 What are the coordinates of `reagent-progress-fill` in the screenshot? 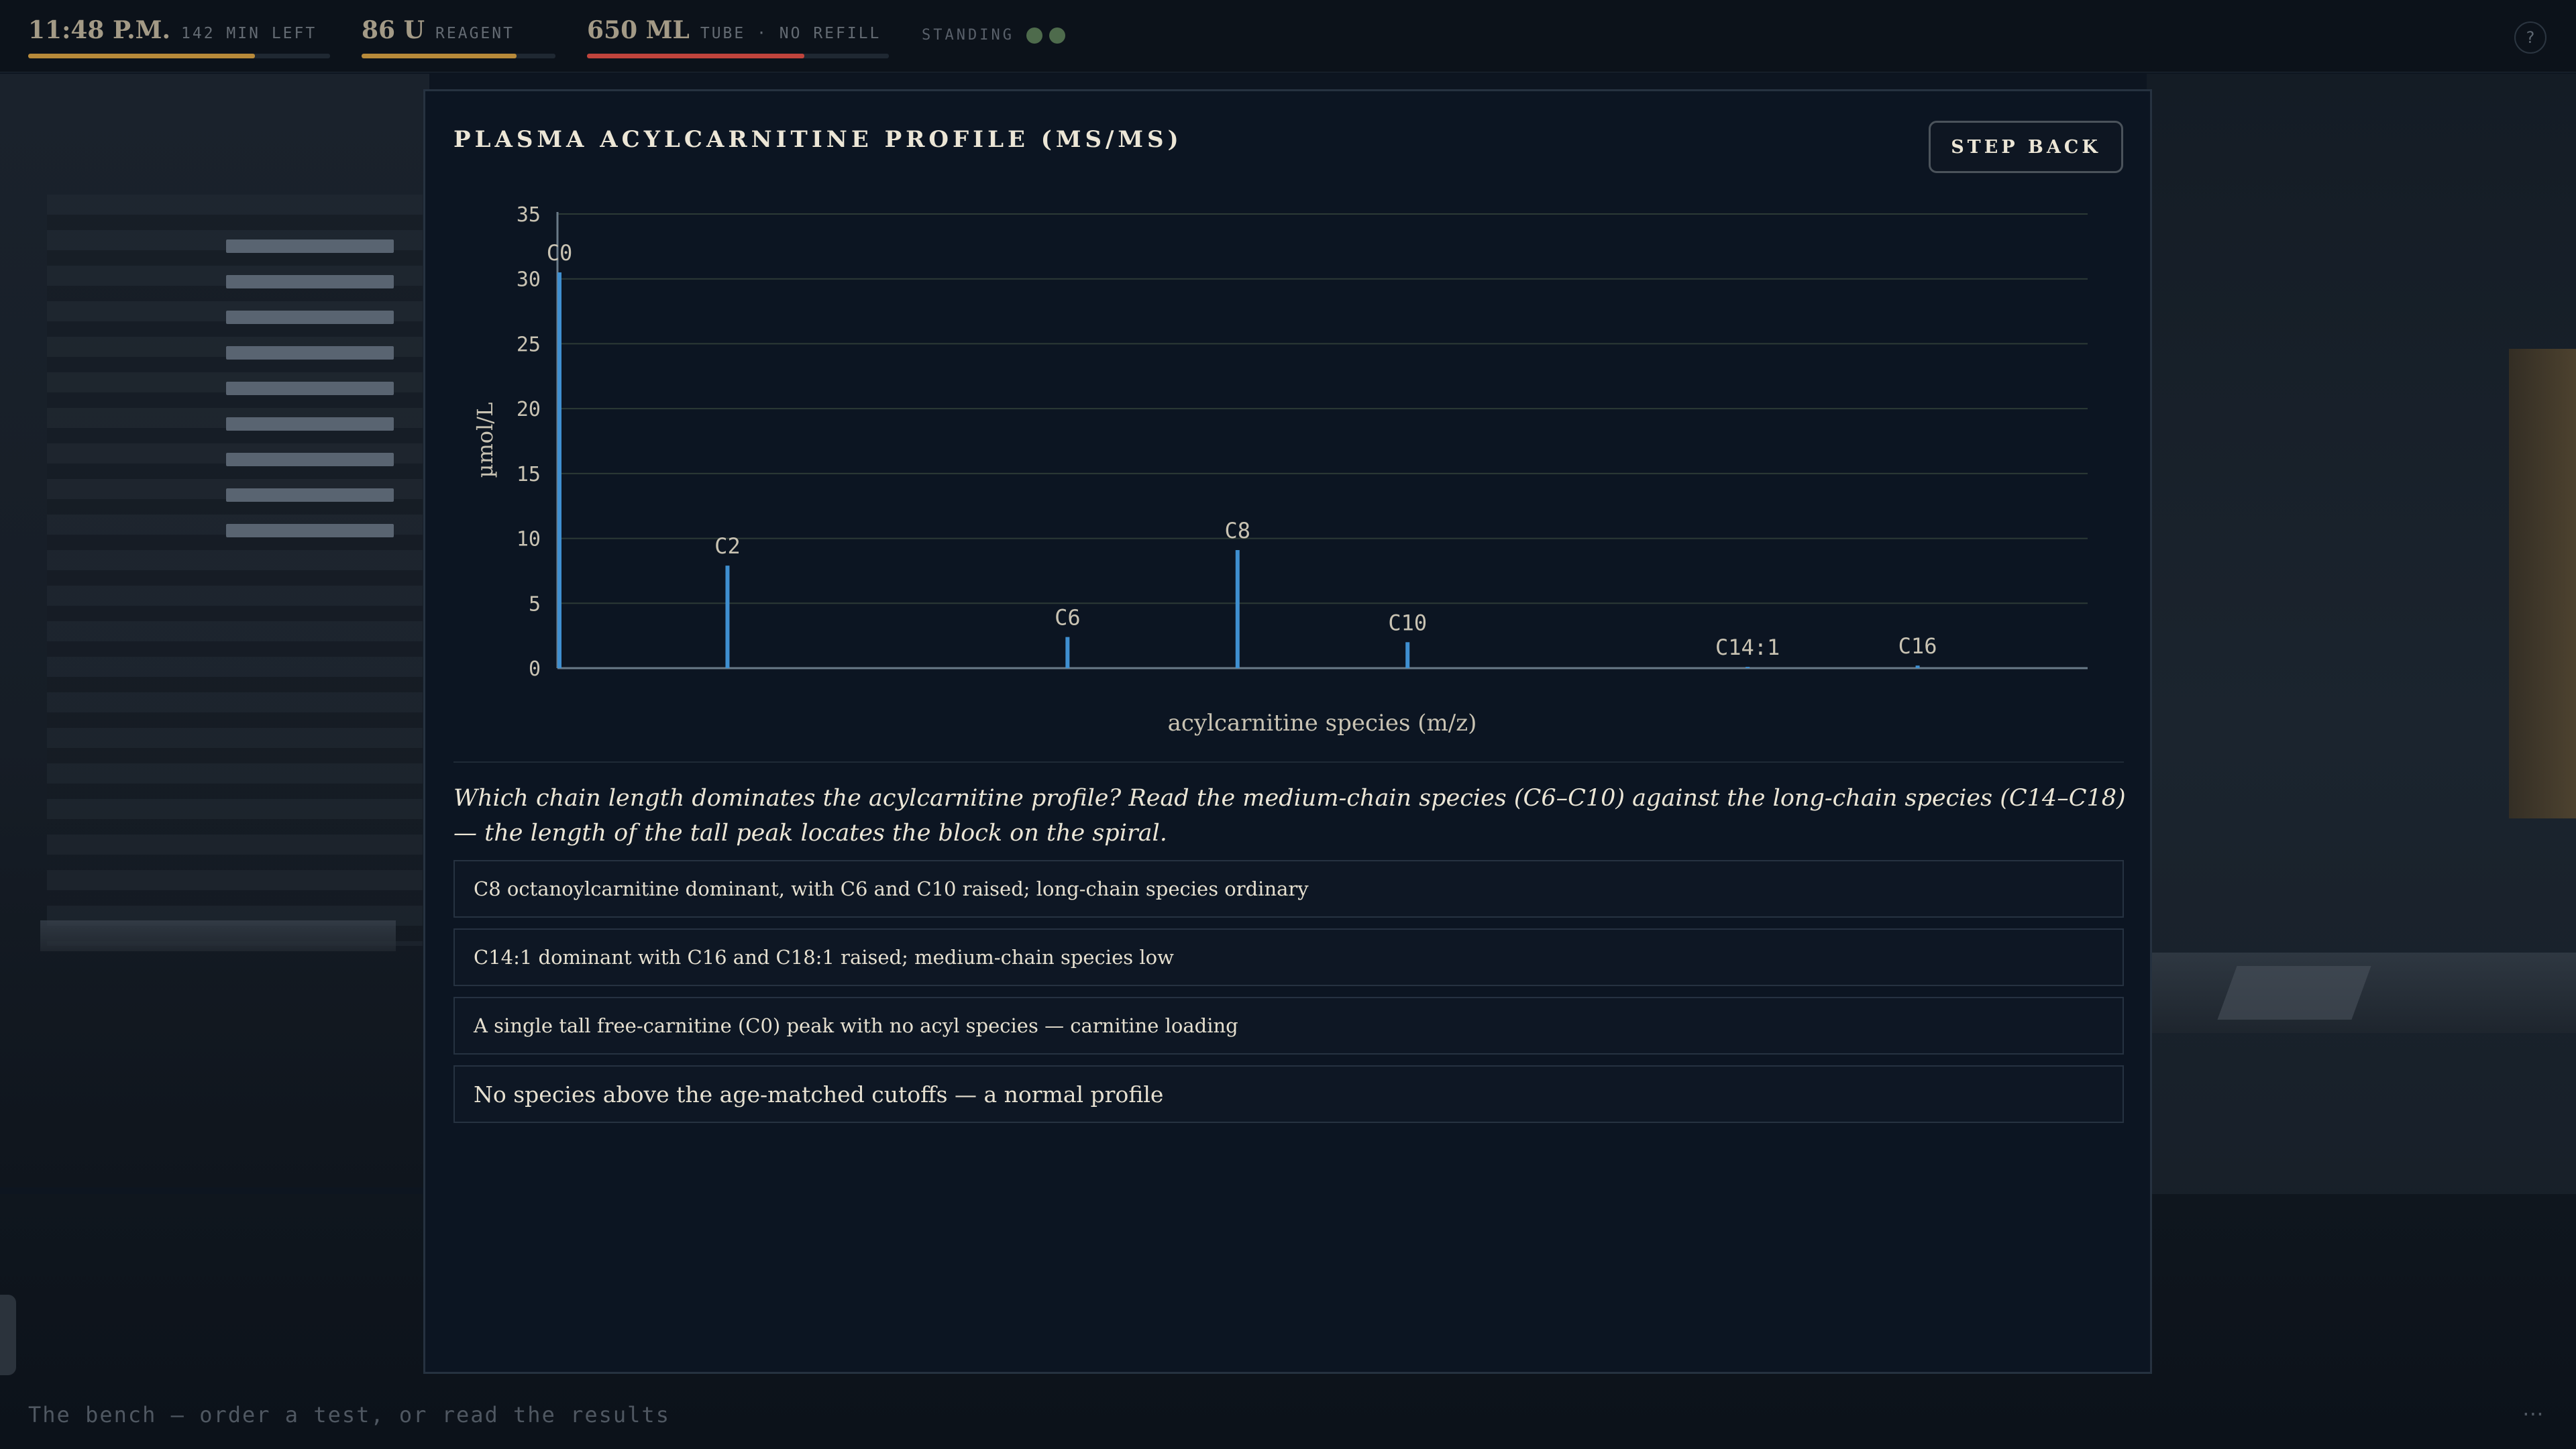 It's located at (439, 56).